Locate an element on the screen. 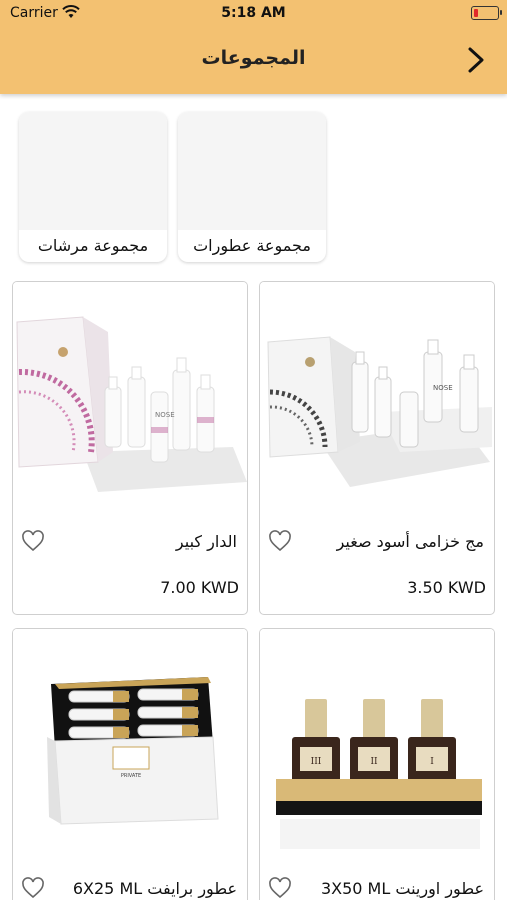 The image size is (507, 900). status-bar: Carrier 5:18 AM is located at coordinates (253, 14).